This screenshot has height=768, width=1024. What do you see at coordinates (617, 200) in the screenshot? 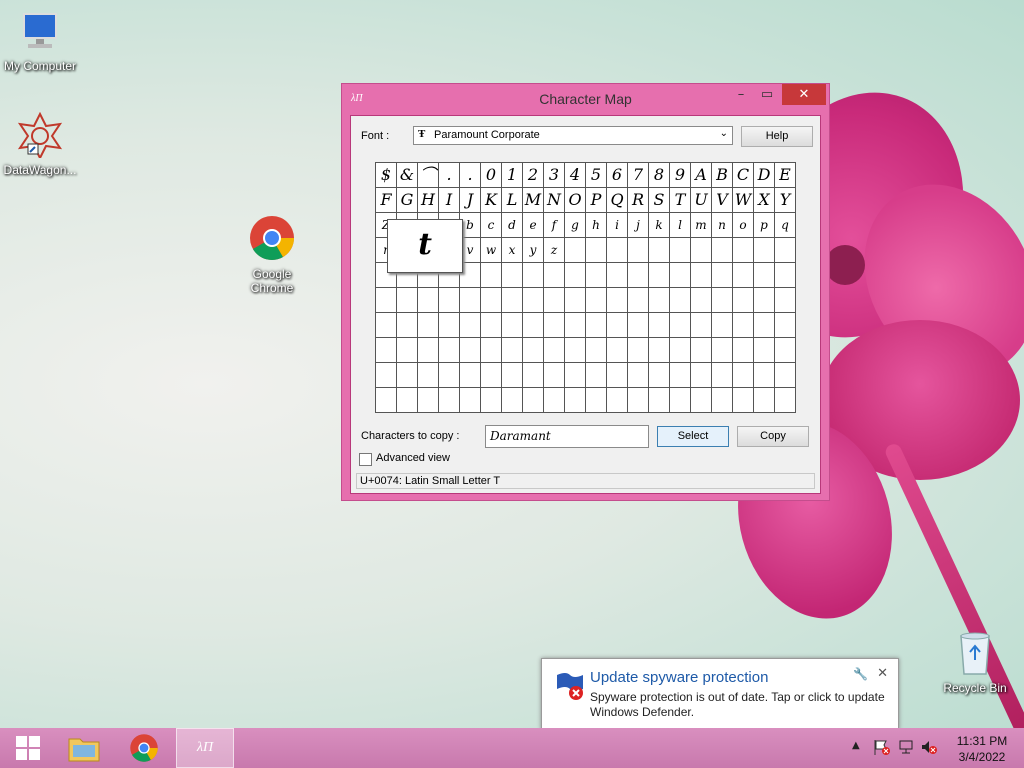
I see `grid-cell: Q` at bounding box center [617, 200].